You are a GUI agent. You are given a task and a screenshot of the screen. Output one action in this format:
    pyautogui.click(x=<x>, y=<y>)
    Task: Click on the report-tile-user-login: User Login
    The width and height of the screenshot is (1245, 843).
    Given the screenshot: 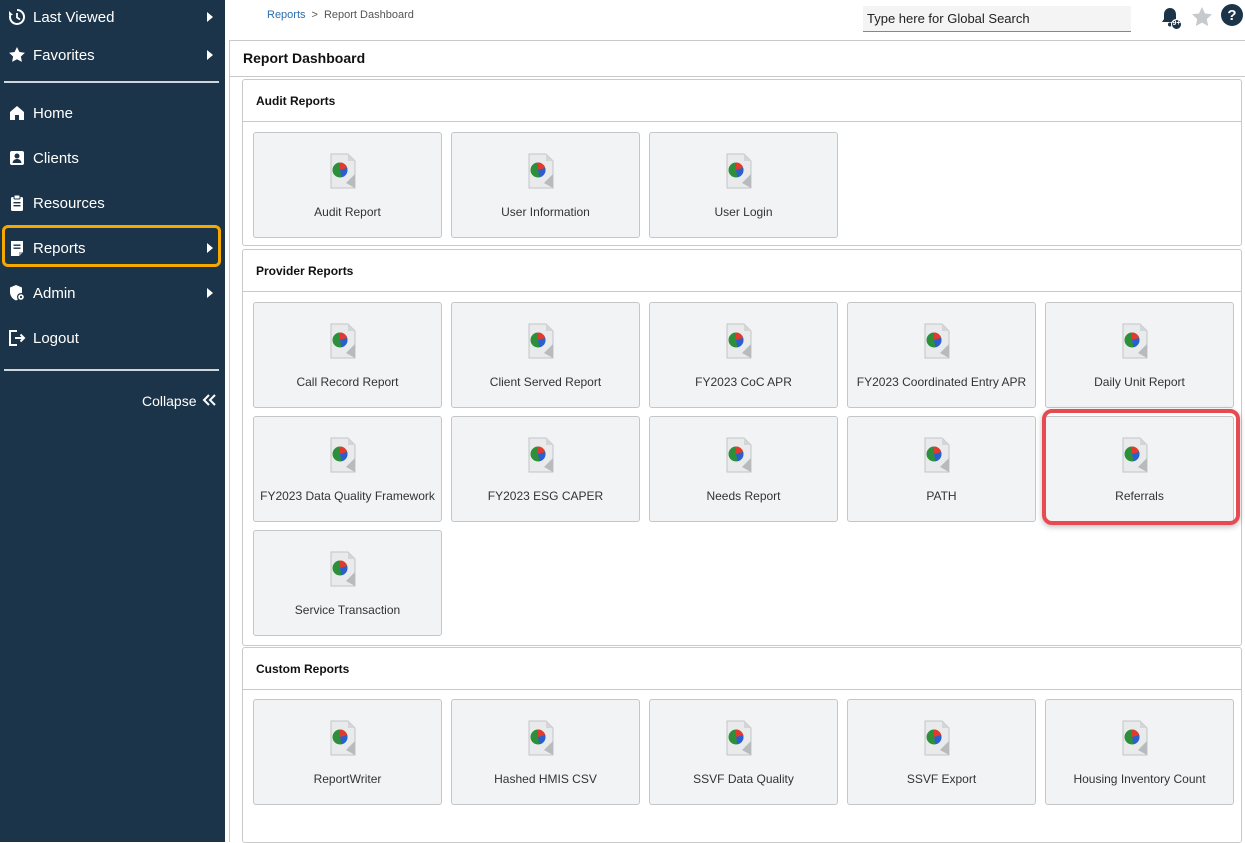 What is the action you would take?
    pyautogui.click(x=743, y=185)
    